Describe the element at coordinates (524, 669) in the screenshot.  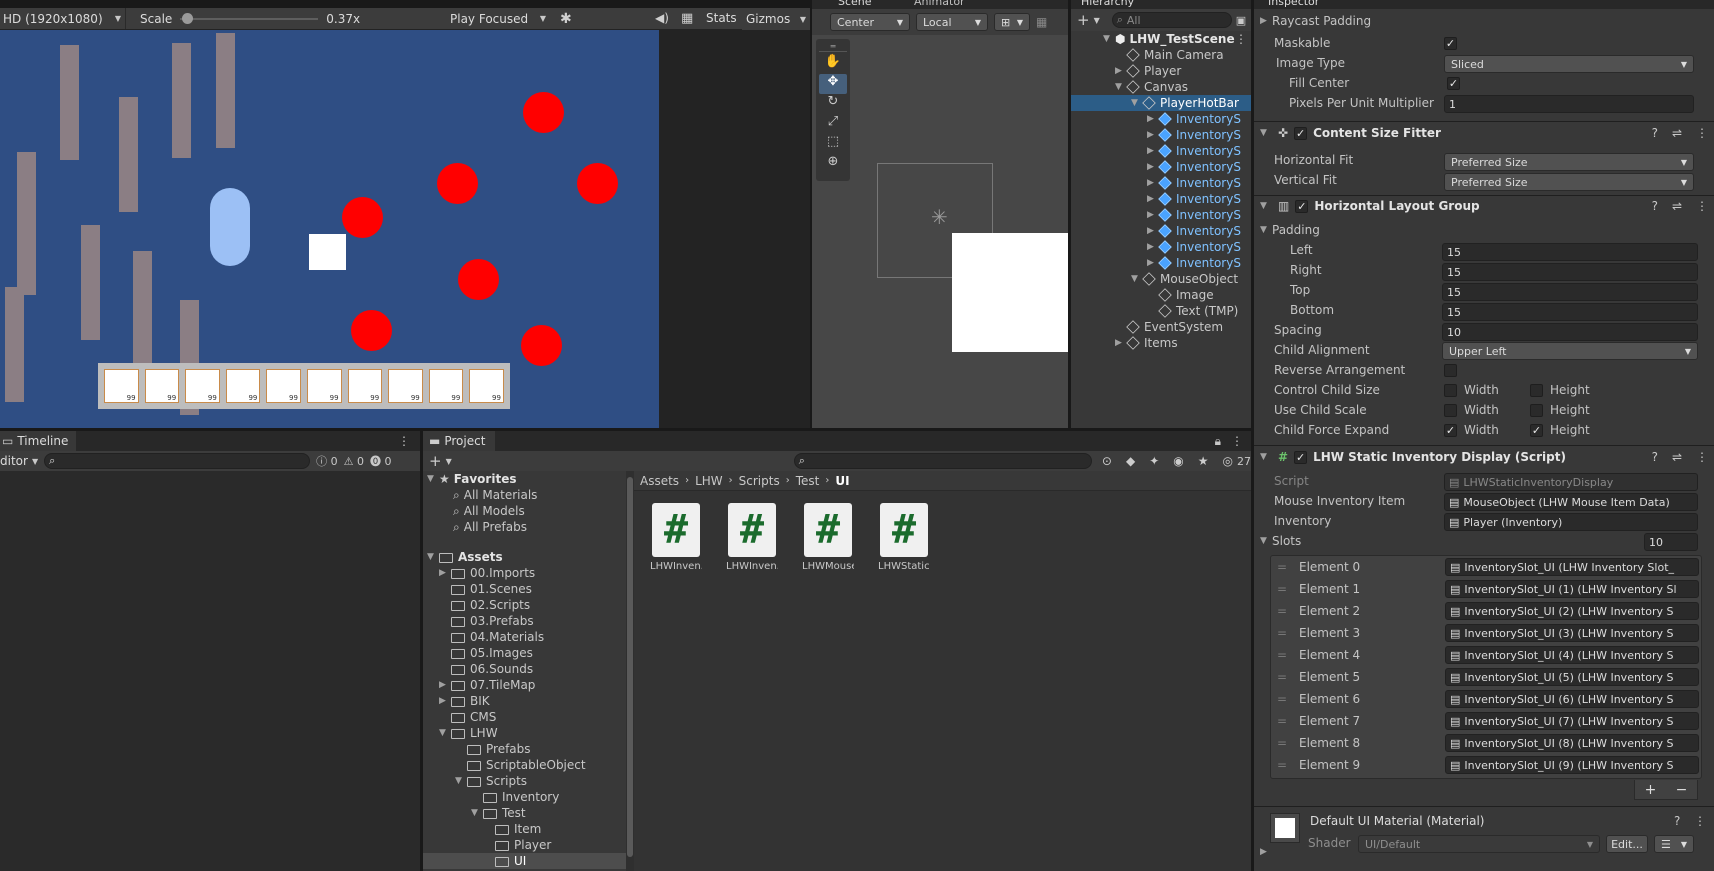
I see `folder-item: 06.Sounds` at that location.